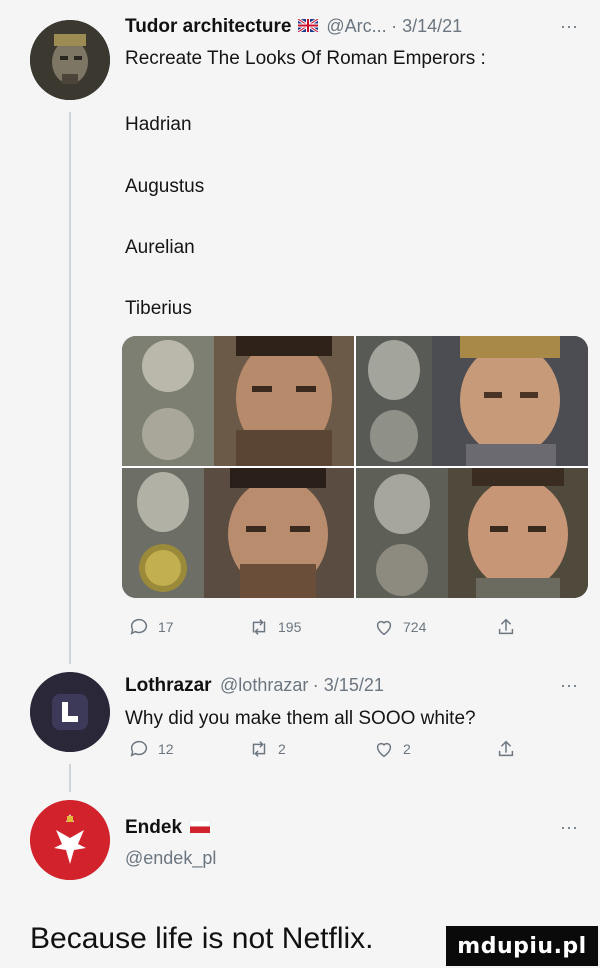 This screenshot has width=600, height=968. What do you see at coordinates (188, 627) in the screenshot?
I see `reply-button: 17` at bounding box center [188, 627].